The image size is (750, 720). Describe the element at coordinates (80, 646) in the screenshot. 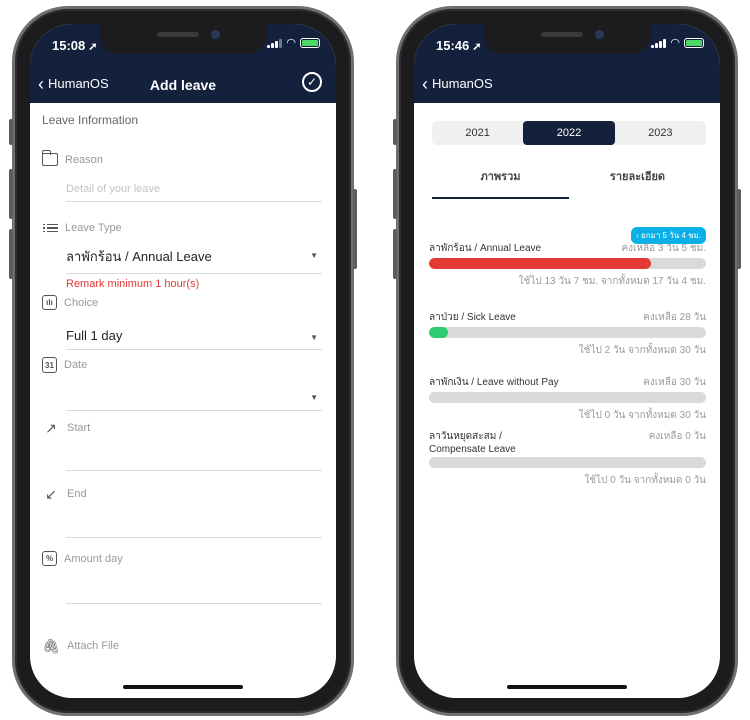

I see `attach-file-button: 🖇 Attach File` at that location.